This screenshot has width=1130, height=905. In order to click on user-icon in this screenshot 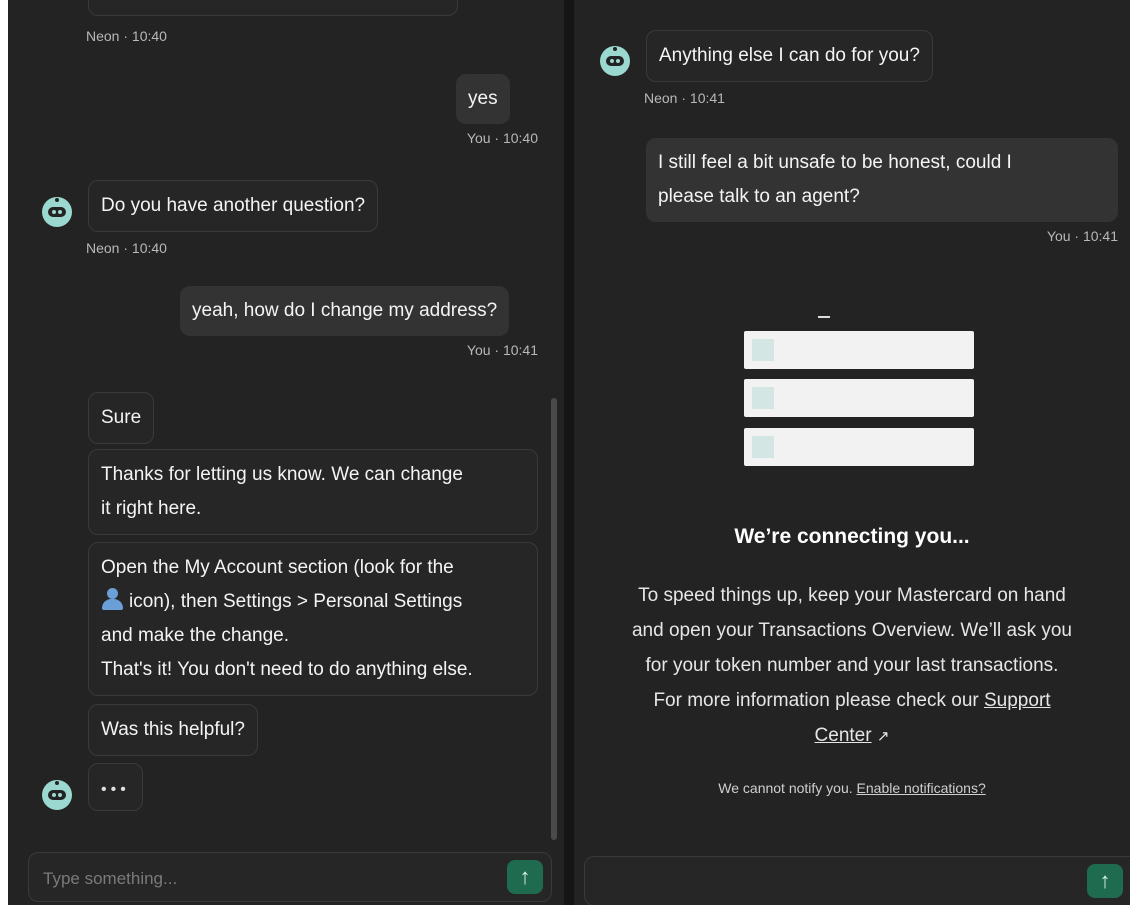, I will do `click(112, 599)`.